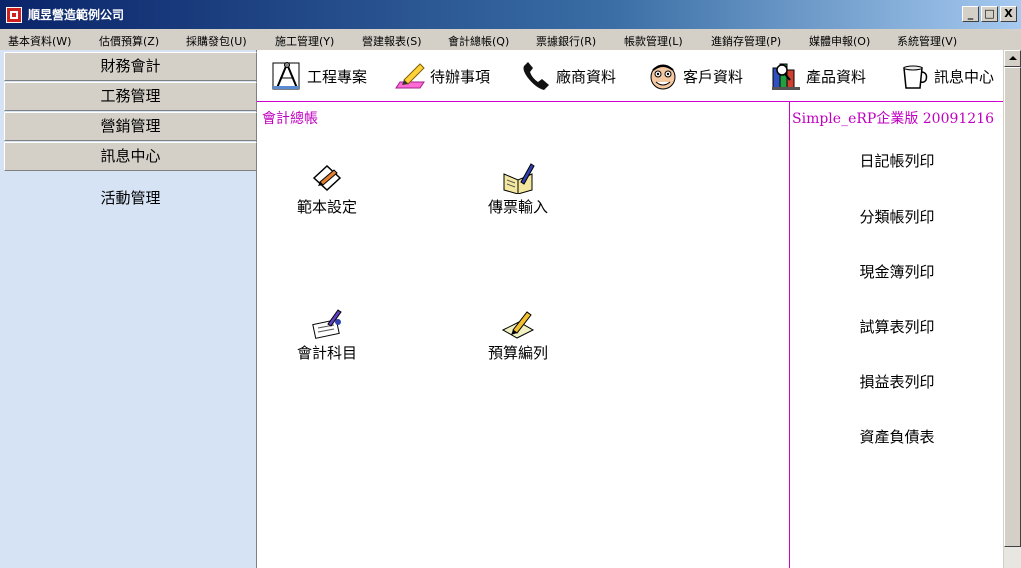 The width and height of the screenshot is (1021, 568). I want to click on scroll-thumb, so click(1012, 307).